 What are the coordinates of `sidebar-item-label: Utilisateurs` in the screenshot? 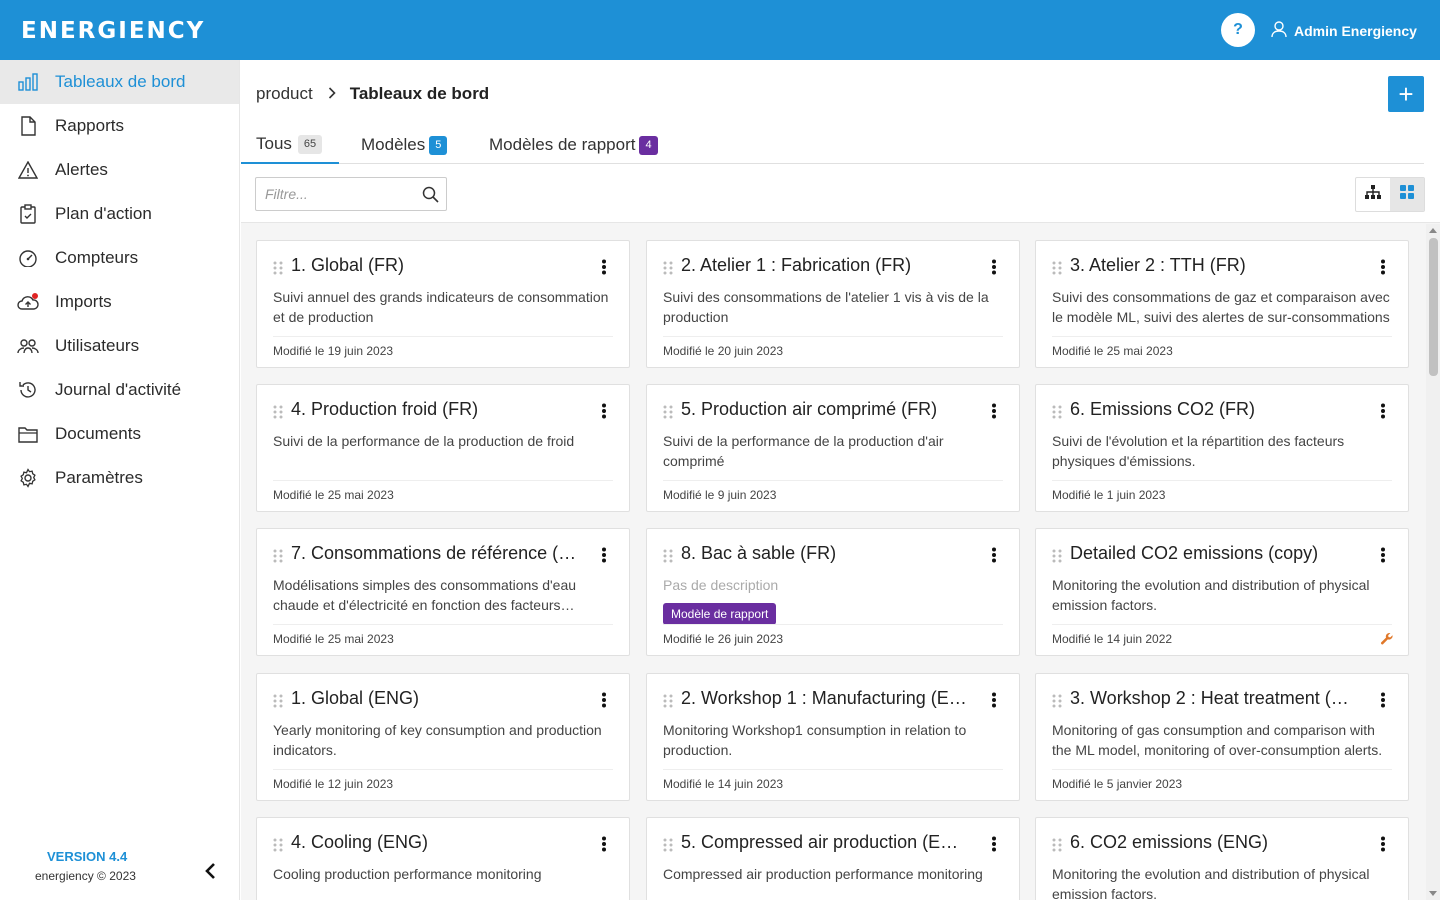 It's located at (97, 345).